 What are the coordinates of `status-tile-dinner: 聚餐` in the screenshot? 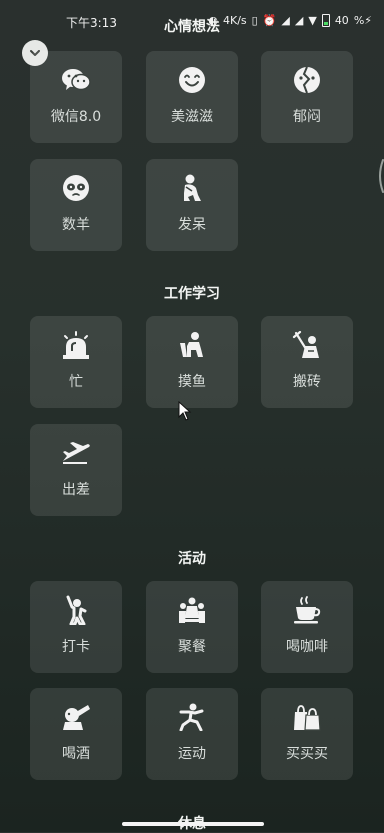 It's located at (192, 627).